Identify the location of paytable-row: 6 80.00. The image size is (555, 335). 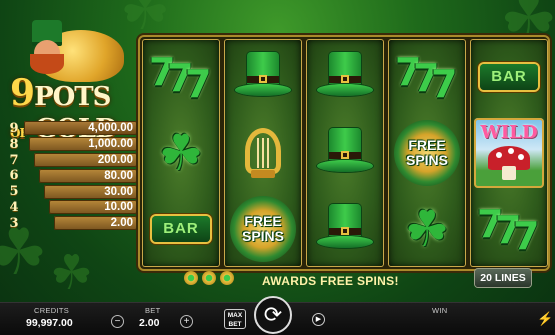
(71, 175).